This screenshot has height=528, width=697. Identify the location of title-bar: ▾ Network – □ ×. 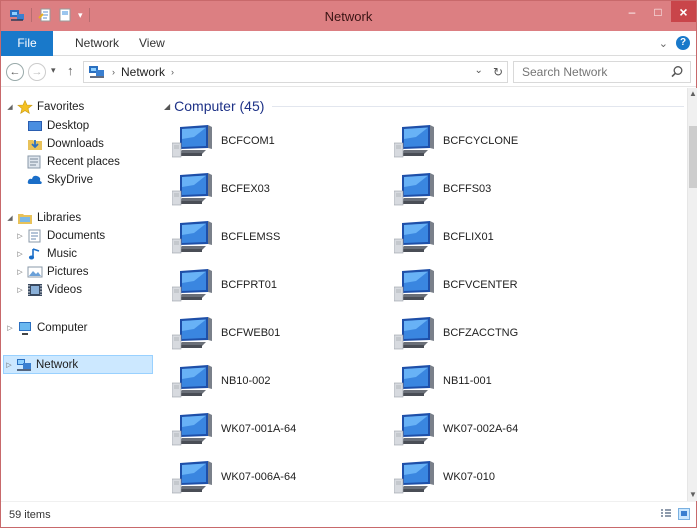
(348, 16).